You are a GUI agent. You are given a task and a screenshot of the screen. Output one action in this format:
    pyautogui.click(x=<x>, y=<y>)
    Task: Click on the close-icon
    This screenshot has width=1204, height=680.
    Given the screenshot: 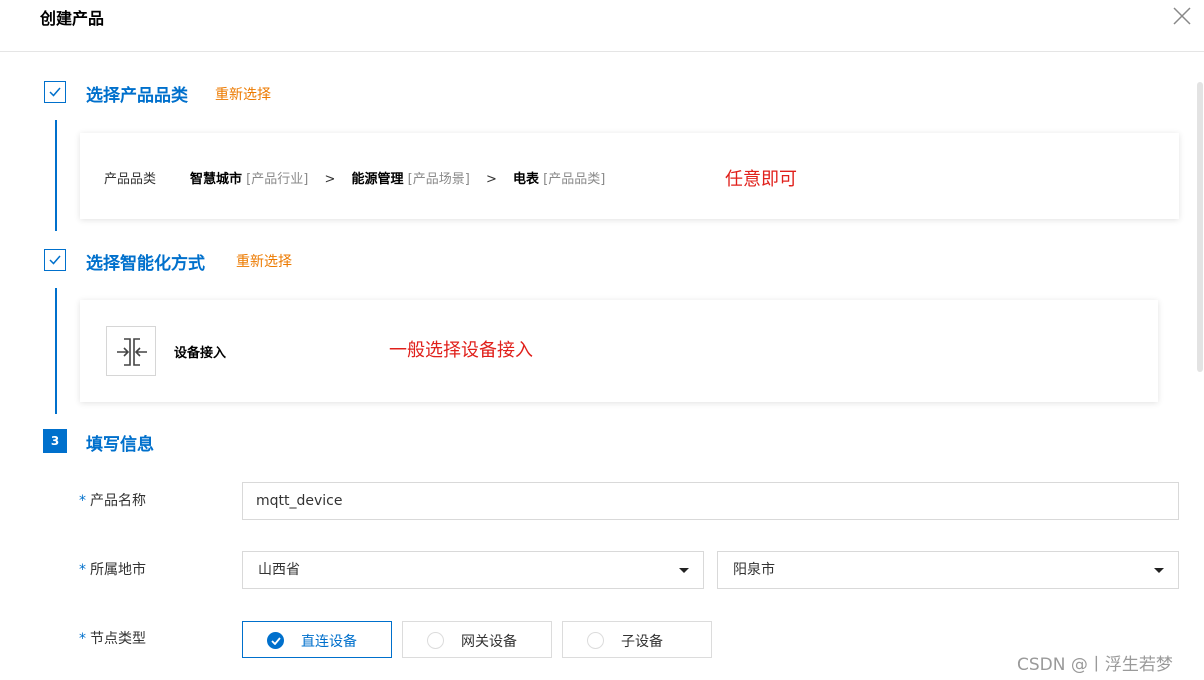 What is the action you would take?
    pyautogui.click(x=1182, y=16)
    